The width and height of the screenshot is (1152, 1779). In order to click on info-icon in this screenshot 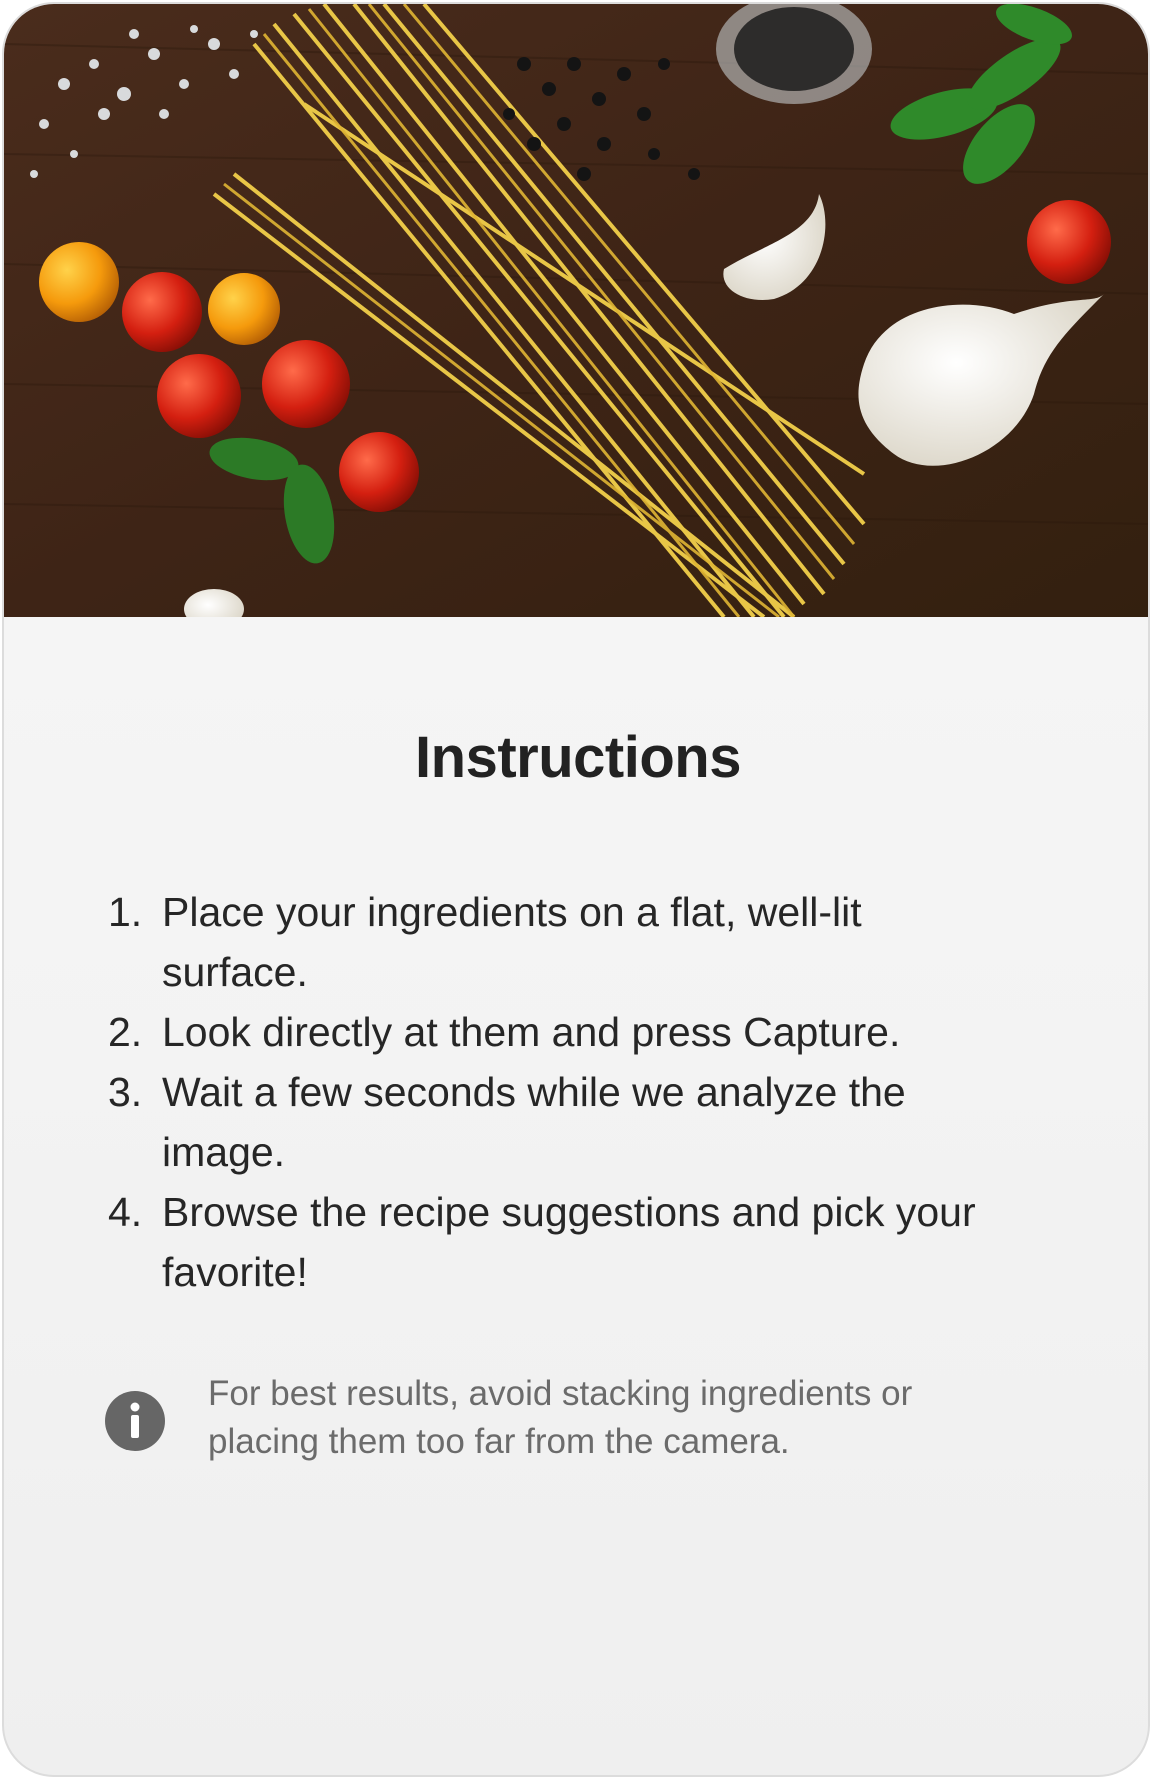, I will do `click(135, 1421)`.